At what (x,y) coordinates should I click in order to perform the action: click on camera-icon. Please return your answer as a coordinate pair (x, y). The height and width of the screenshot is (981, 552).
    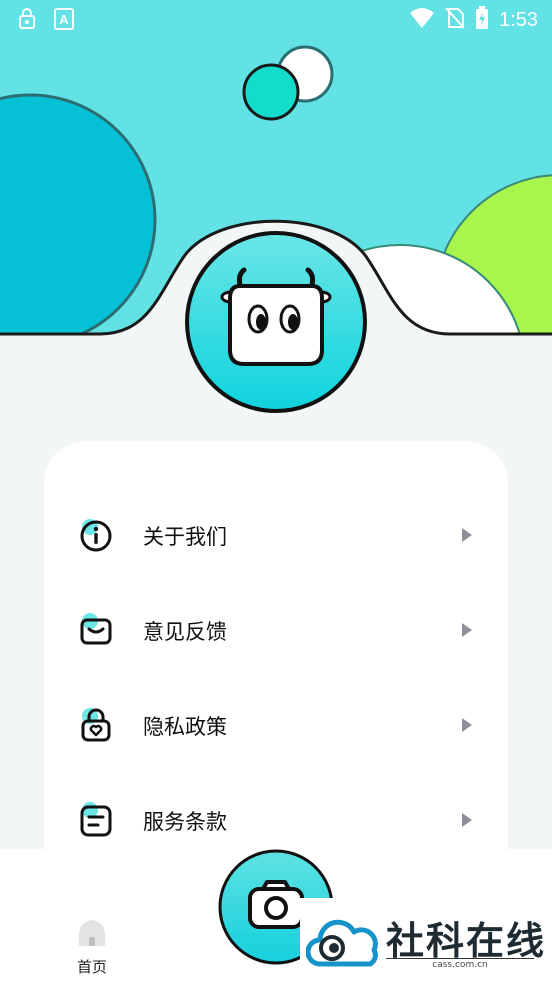
    Looking at the image, I should click on (276, 904).